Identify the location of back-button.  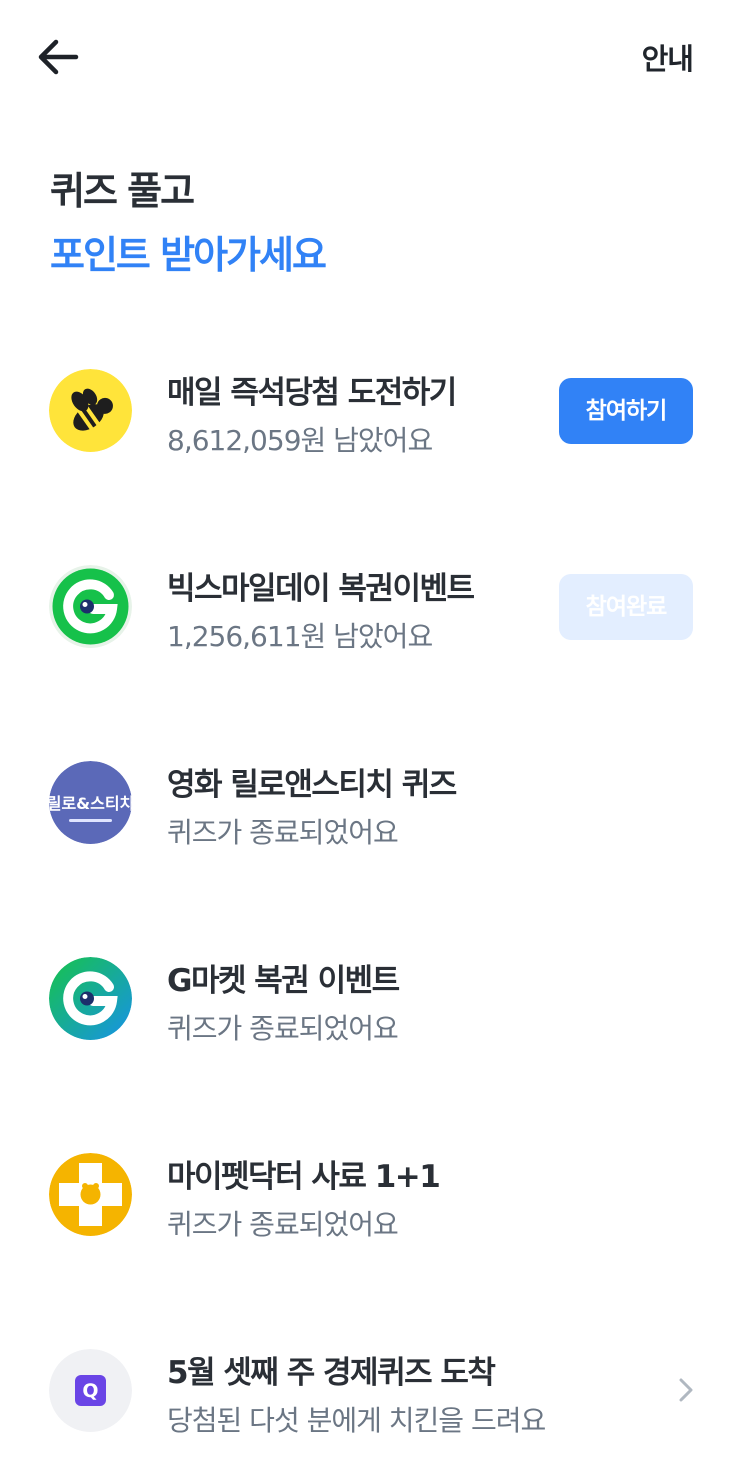
(59, 57).